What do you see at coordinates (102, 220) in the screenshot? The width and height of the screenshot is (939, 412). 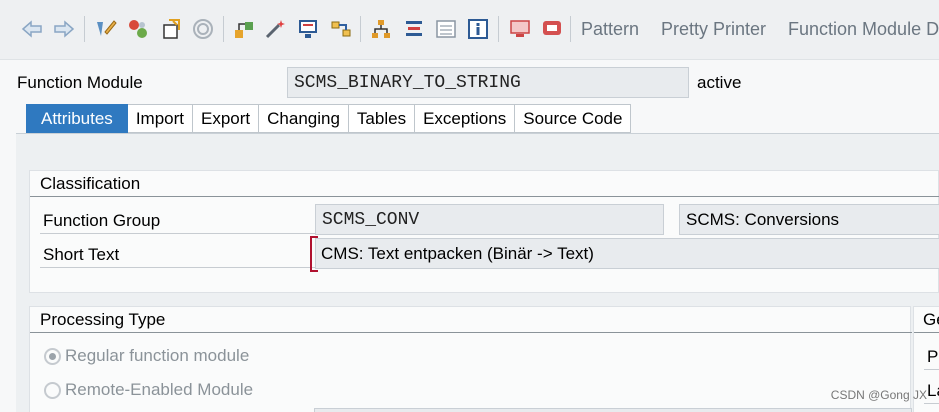 I see `function-group-label: Function Group` at bounding box center [102, 220].